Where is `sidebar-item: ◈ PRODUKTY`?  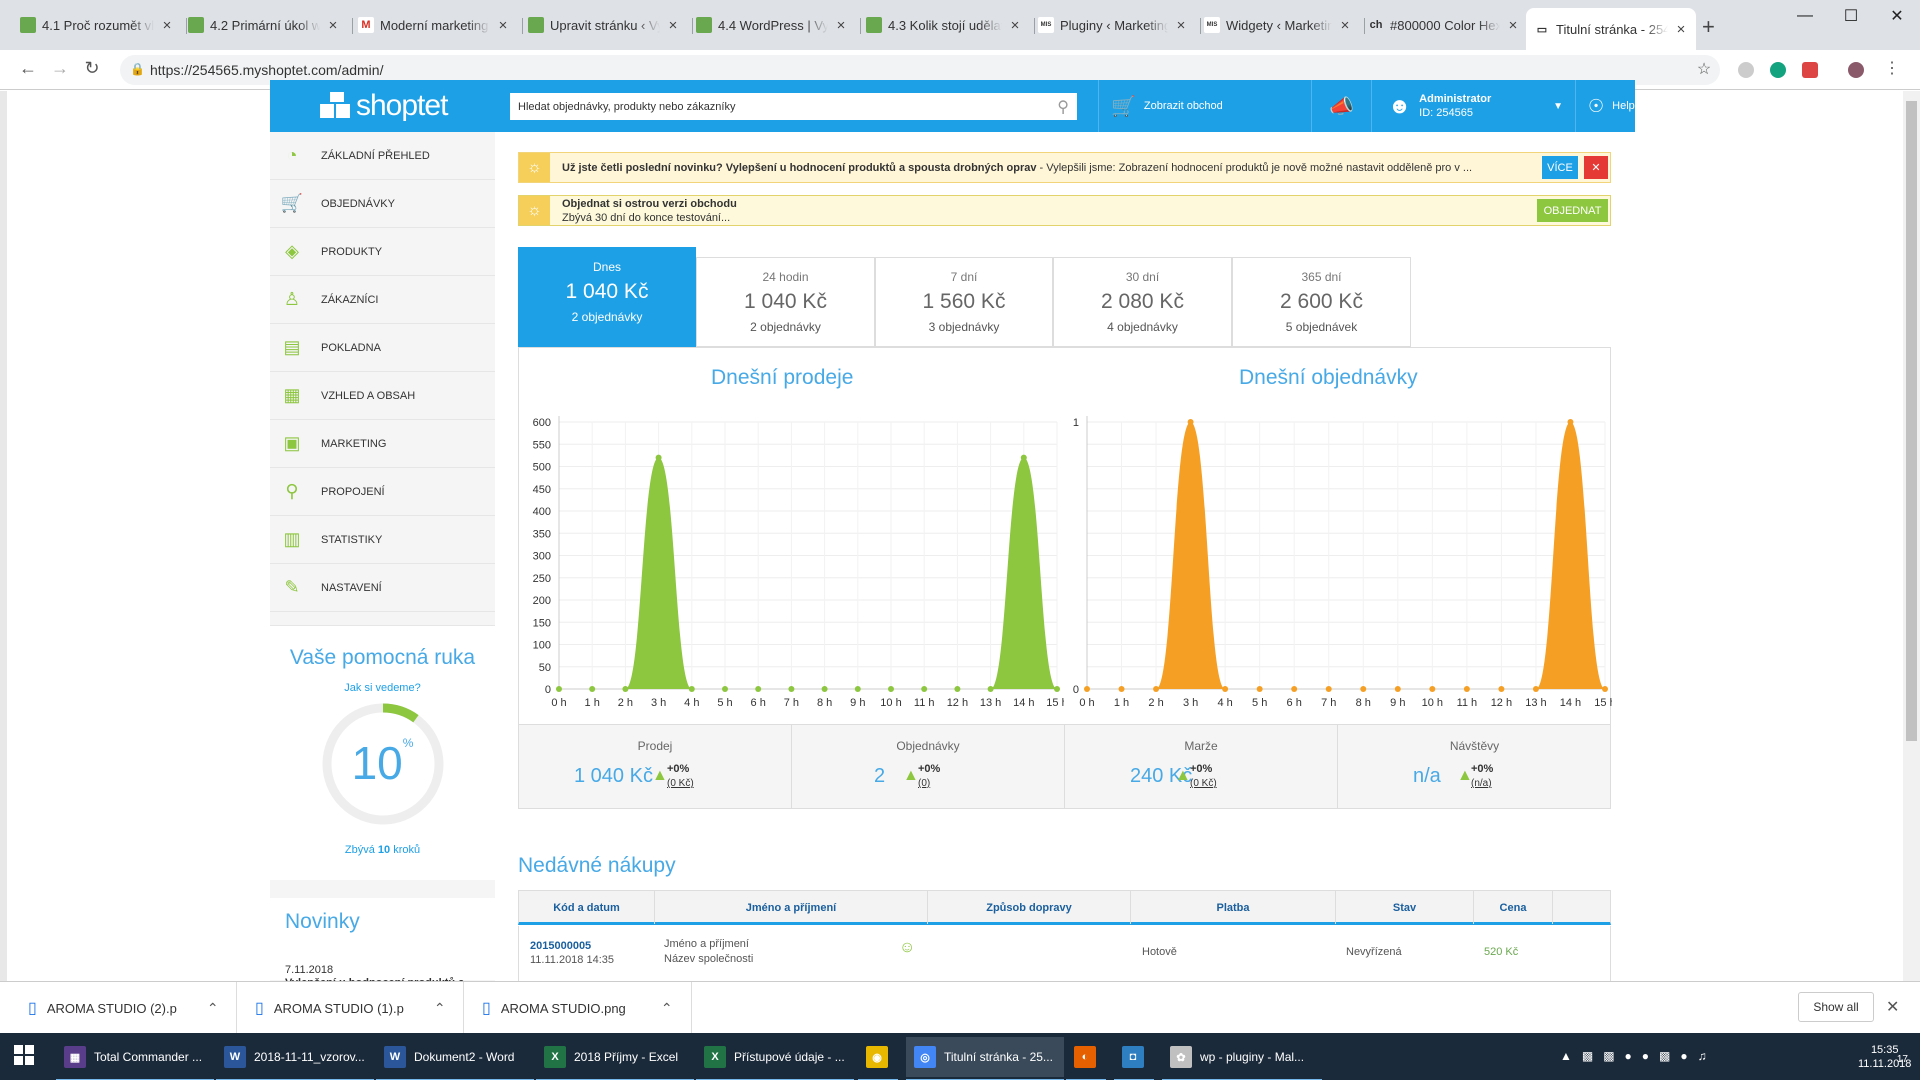 sidebar-item: ◈ PRODUKTY is located at coordinates (382, 252).